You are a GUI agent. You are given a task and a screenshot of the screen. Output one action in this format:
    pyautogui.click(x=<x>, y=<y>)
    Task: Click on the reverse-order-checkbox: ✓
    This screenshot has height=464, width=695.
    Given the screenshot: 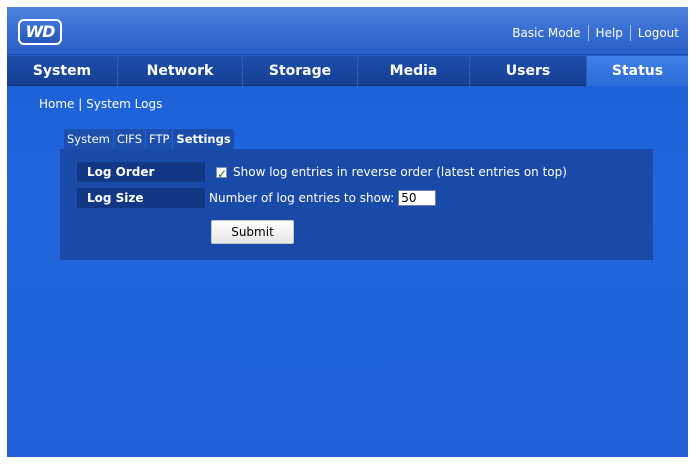 What is the action you would take?
    pyautogui.click(x=221, y=173)
    